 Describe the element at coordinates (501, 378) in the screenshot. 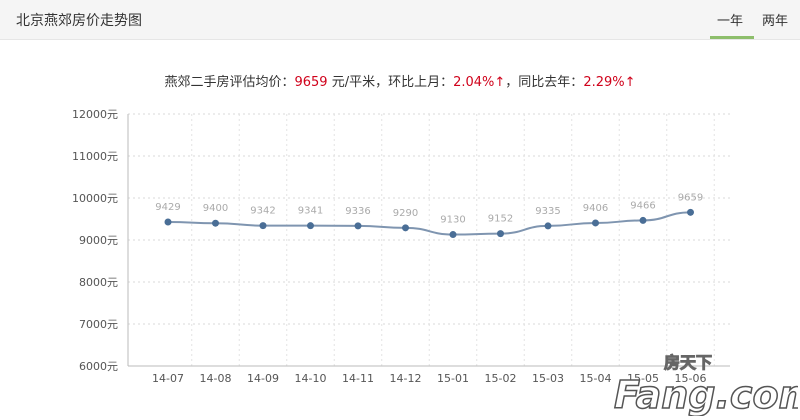

I see `x-tick-label: 15-02` at that location.